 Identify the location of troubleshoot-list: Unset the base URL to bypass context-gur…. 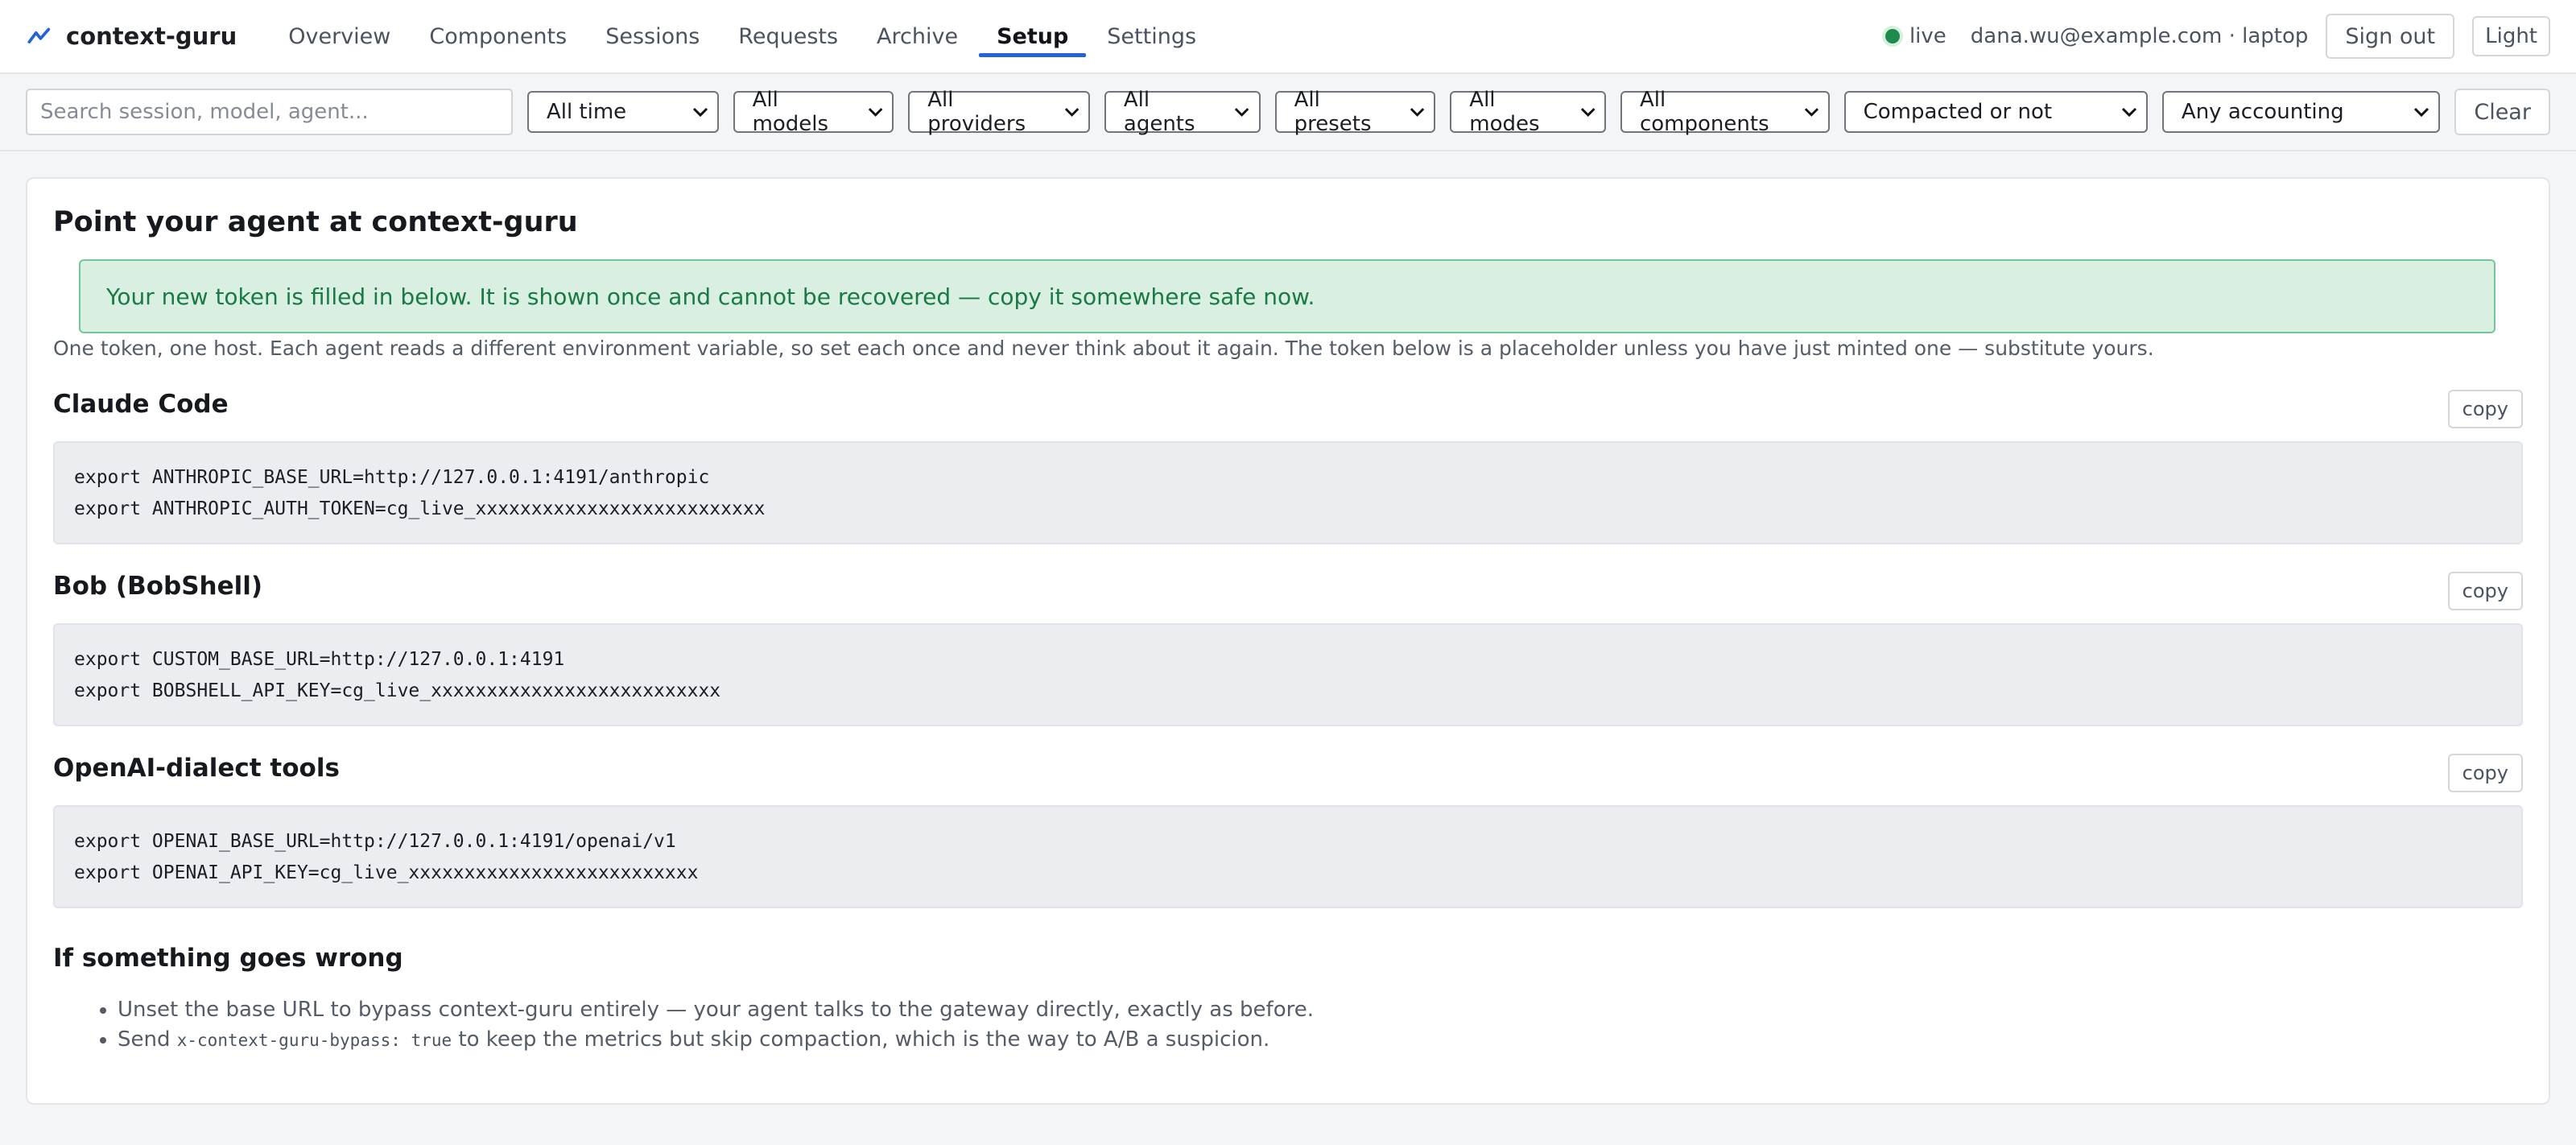
(683, 1025).